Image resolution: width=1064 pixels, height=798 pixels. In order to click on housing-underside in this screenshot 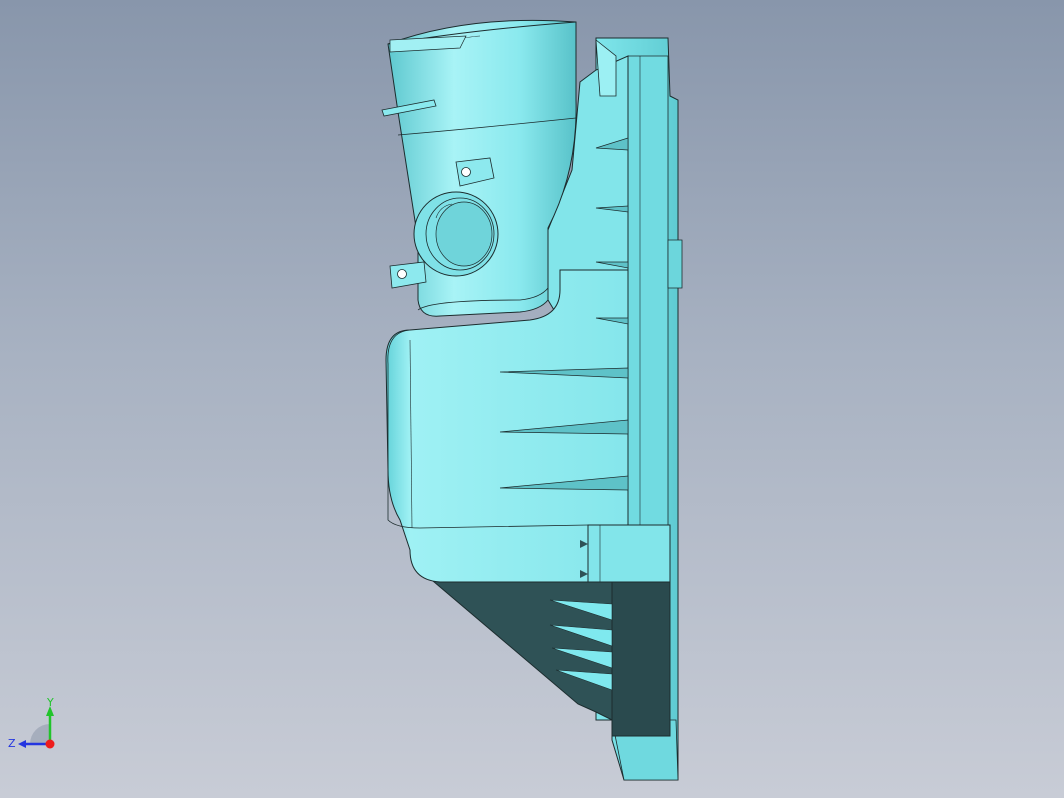, I will do `click(544, 653)`.